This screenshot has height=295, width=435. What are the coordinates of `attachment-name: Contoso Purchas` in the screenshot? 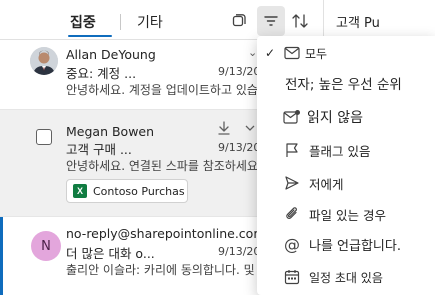 It's located at (139, 191).